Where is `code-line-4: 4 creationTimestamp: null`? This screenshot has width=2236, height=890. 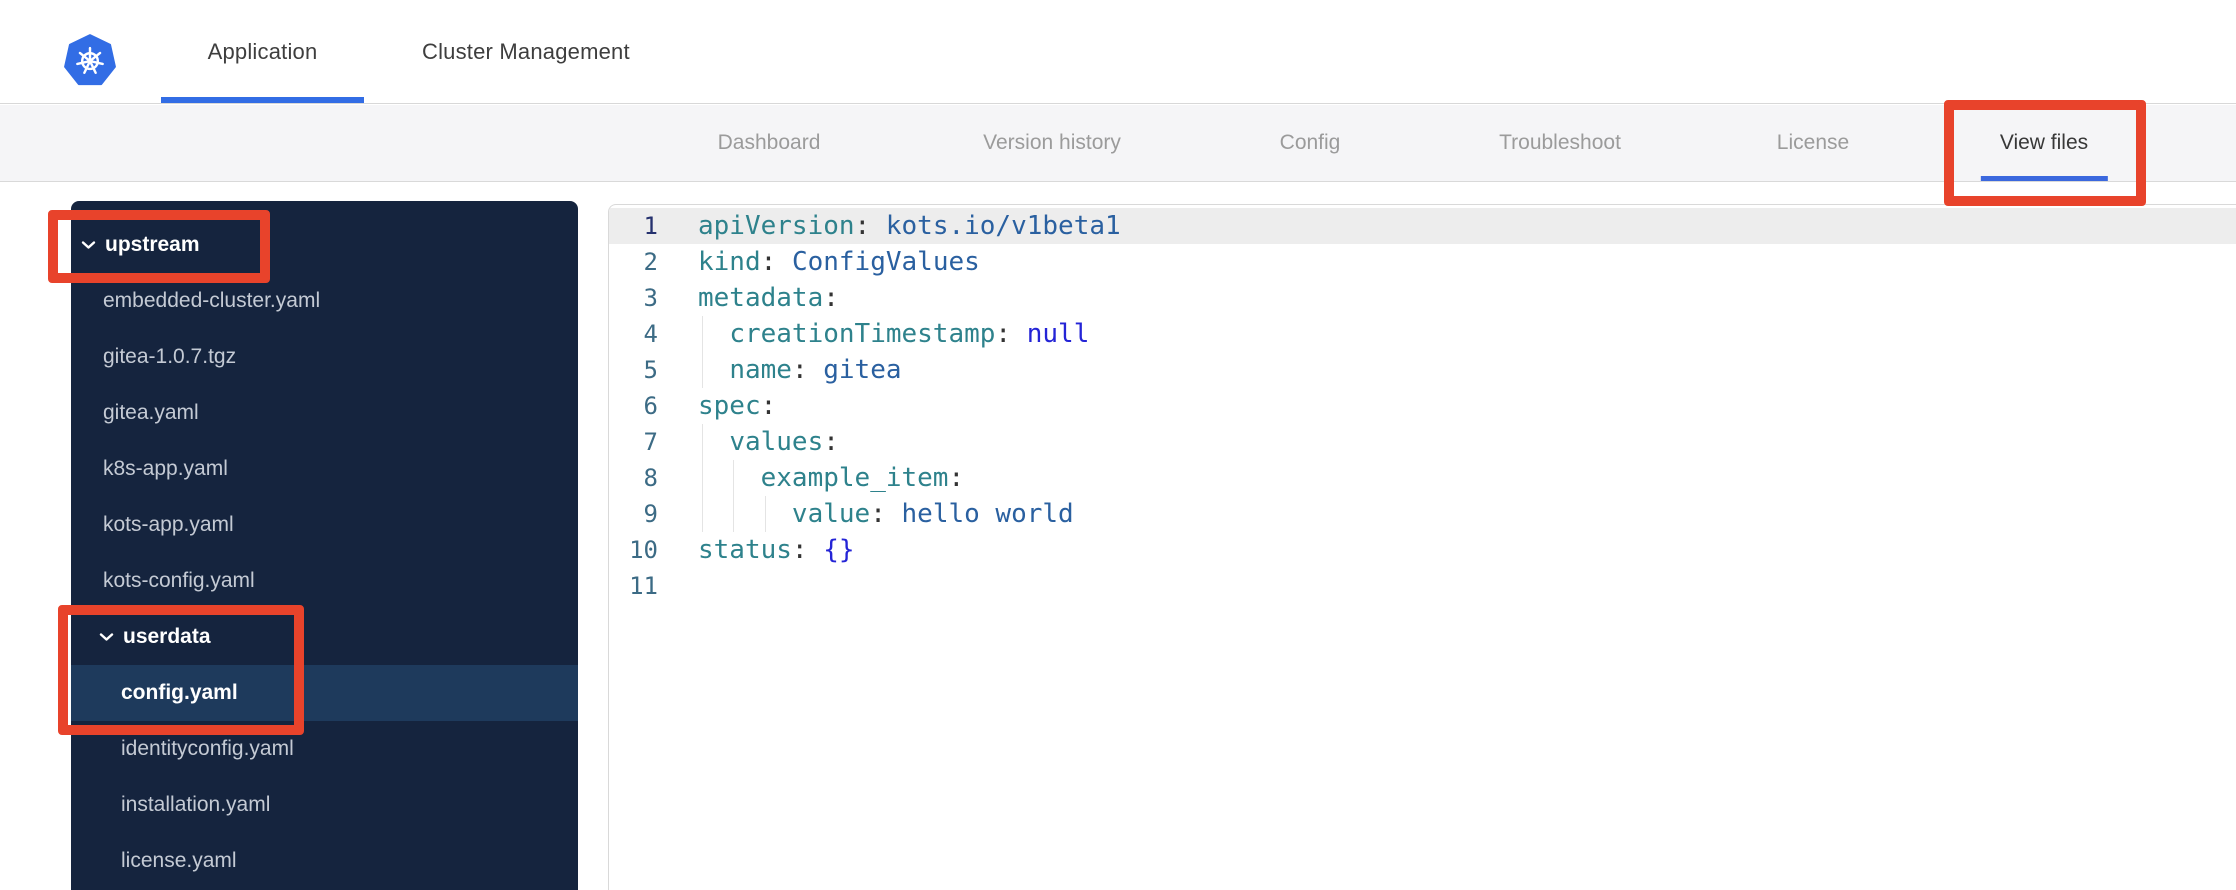
code-line-4: 4 creationTimestamp: null is located at coordinates (1422, 334).